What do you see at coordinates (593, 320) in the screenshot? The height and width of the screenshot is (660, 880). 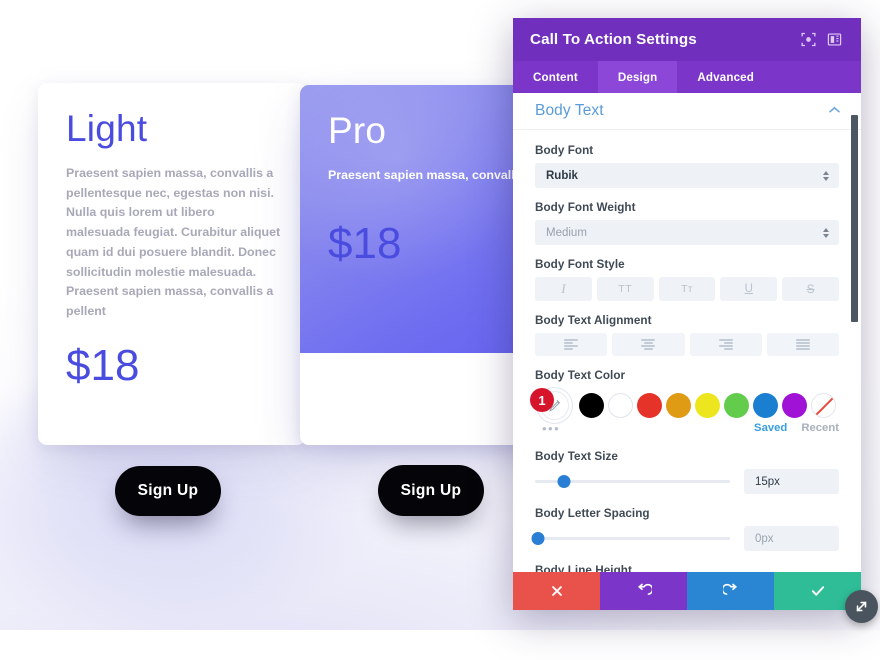 I see `label-body-text-alignment: Body Text Alignment` at bounding box center [593, 320].